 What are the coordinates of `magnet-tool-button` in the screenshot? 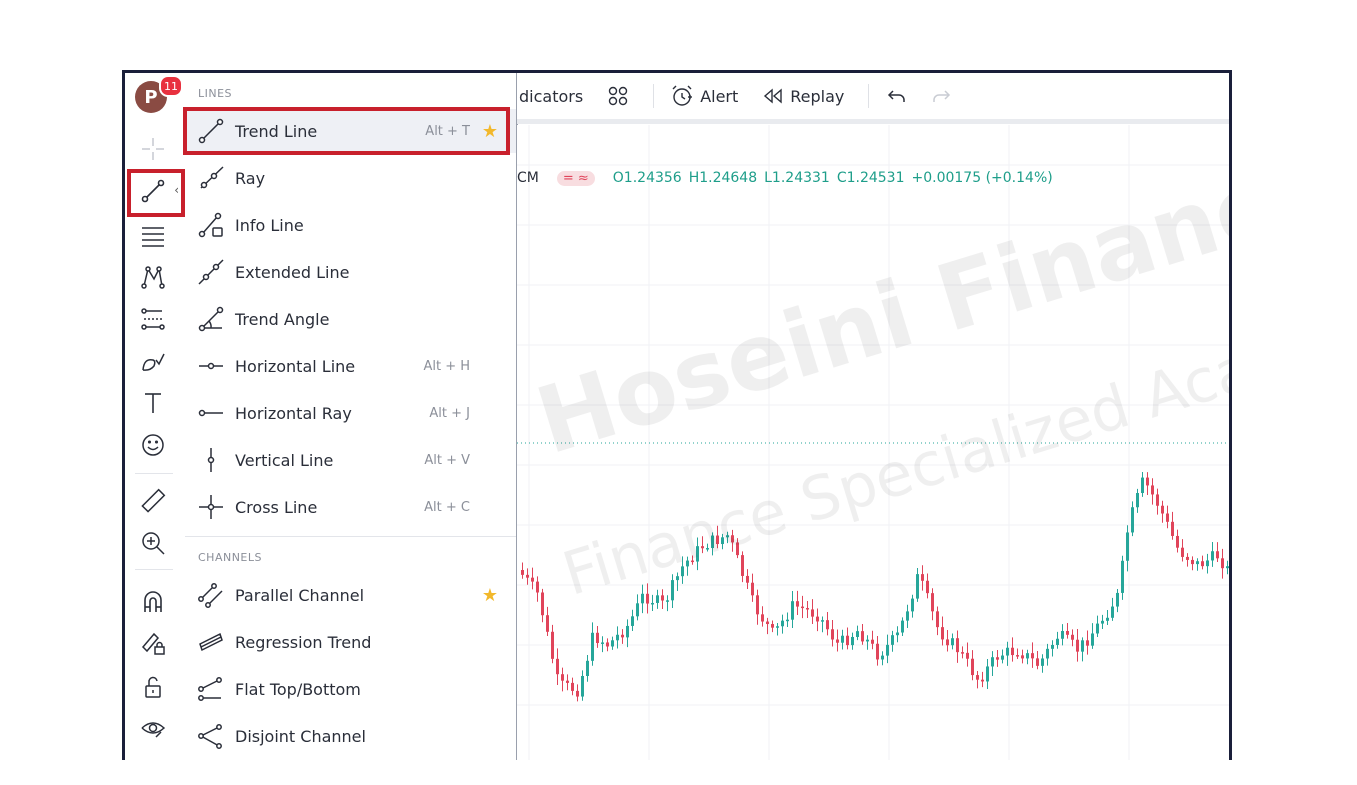 It's located at (153, 601).